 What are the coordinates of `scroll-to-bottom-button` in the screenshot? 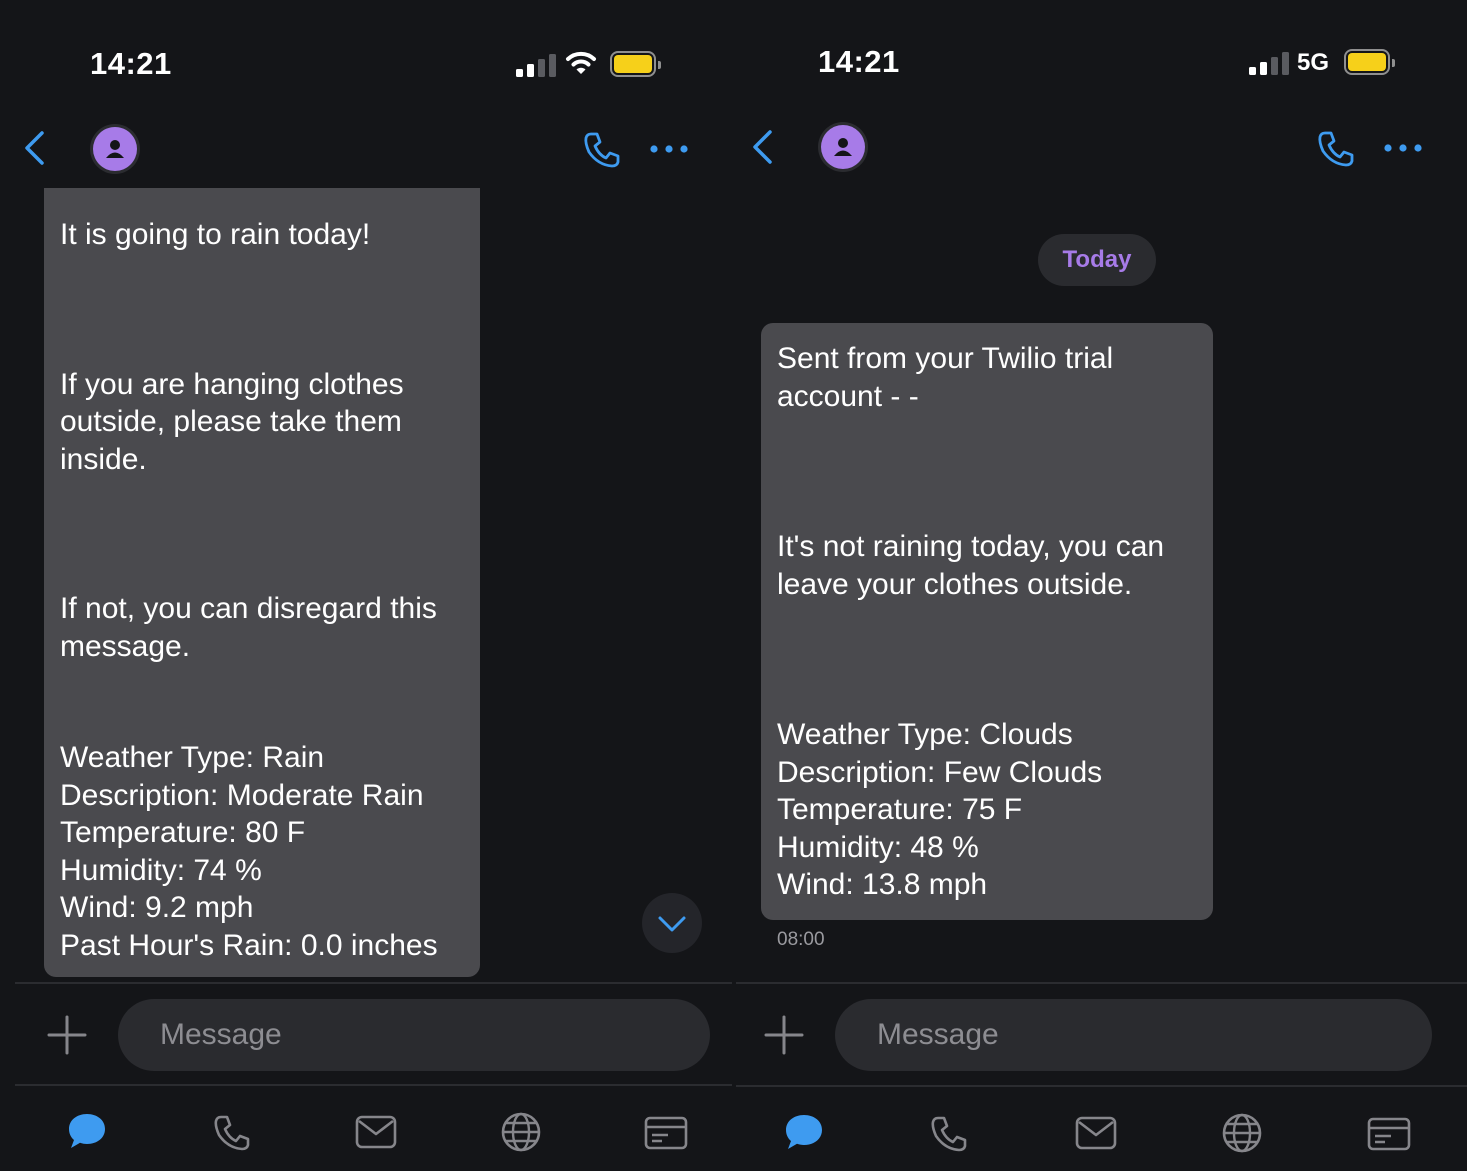 It's located at (672, 923).